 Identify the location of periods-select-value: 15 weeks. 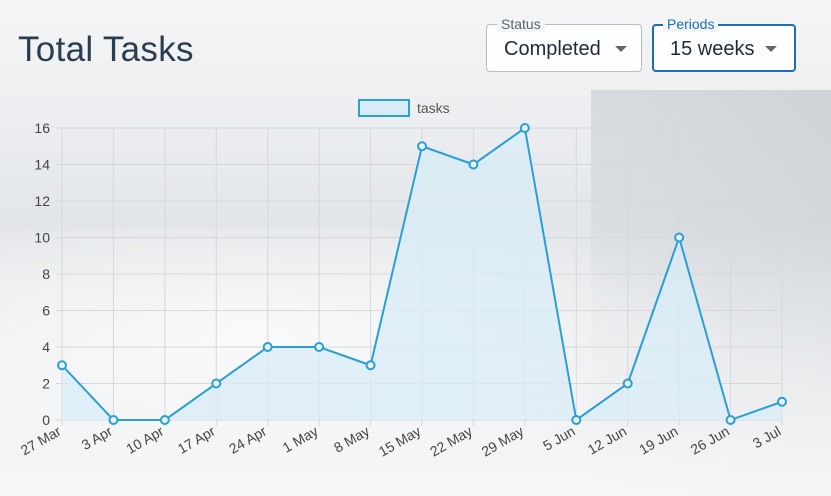
(712, 49).